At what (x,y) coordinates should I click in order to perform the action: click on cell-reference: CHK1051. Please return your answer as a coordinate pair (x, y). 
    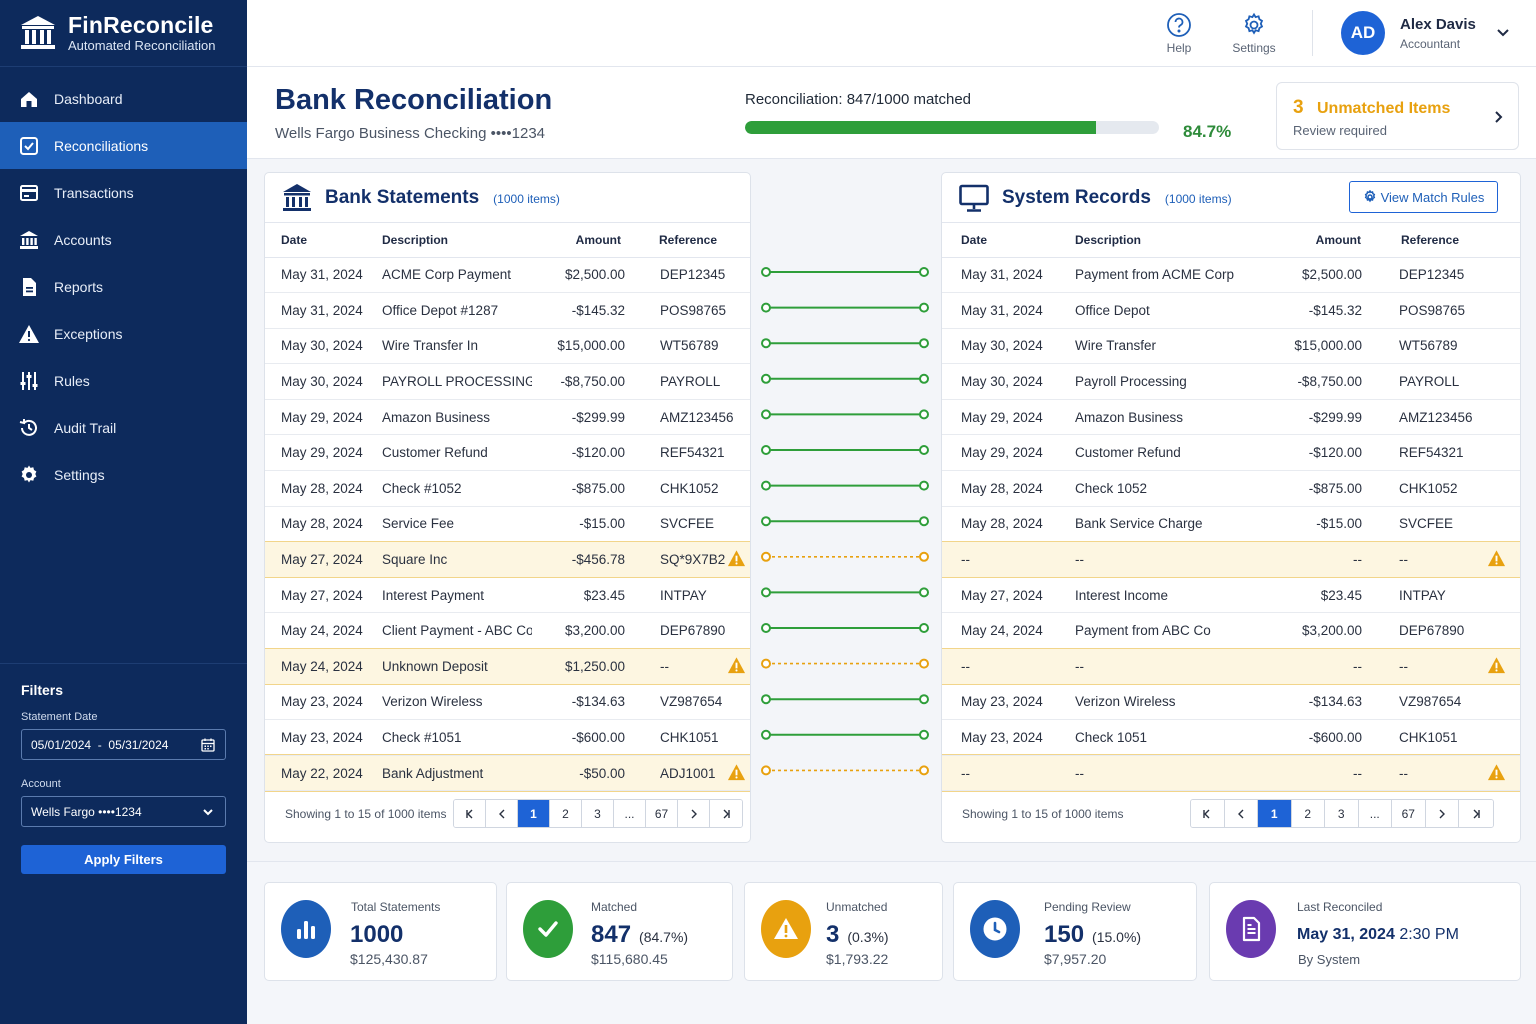
    Looking at the image, I should click on (689, 737).